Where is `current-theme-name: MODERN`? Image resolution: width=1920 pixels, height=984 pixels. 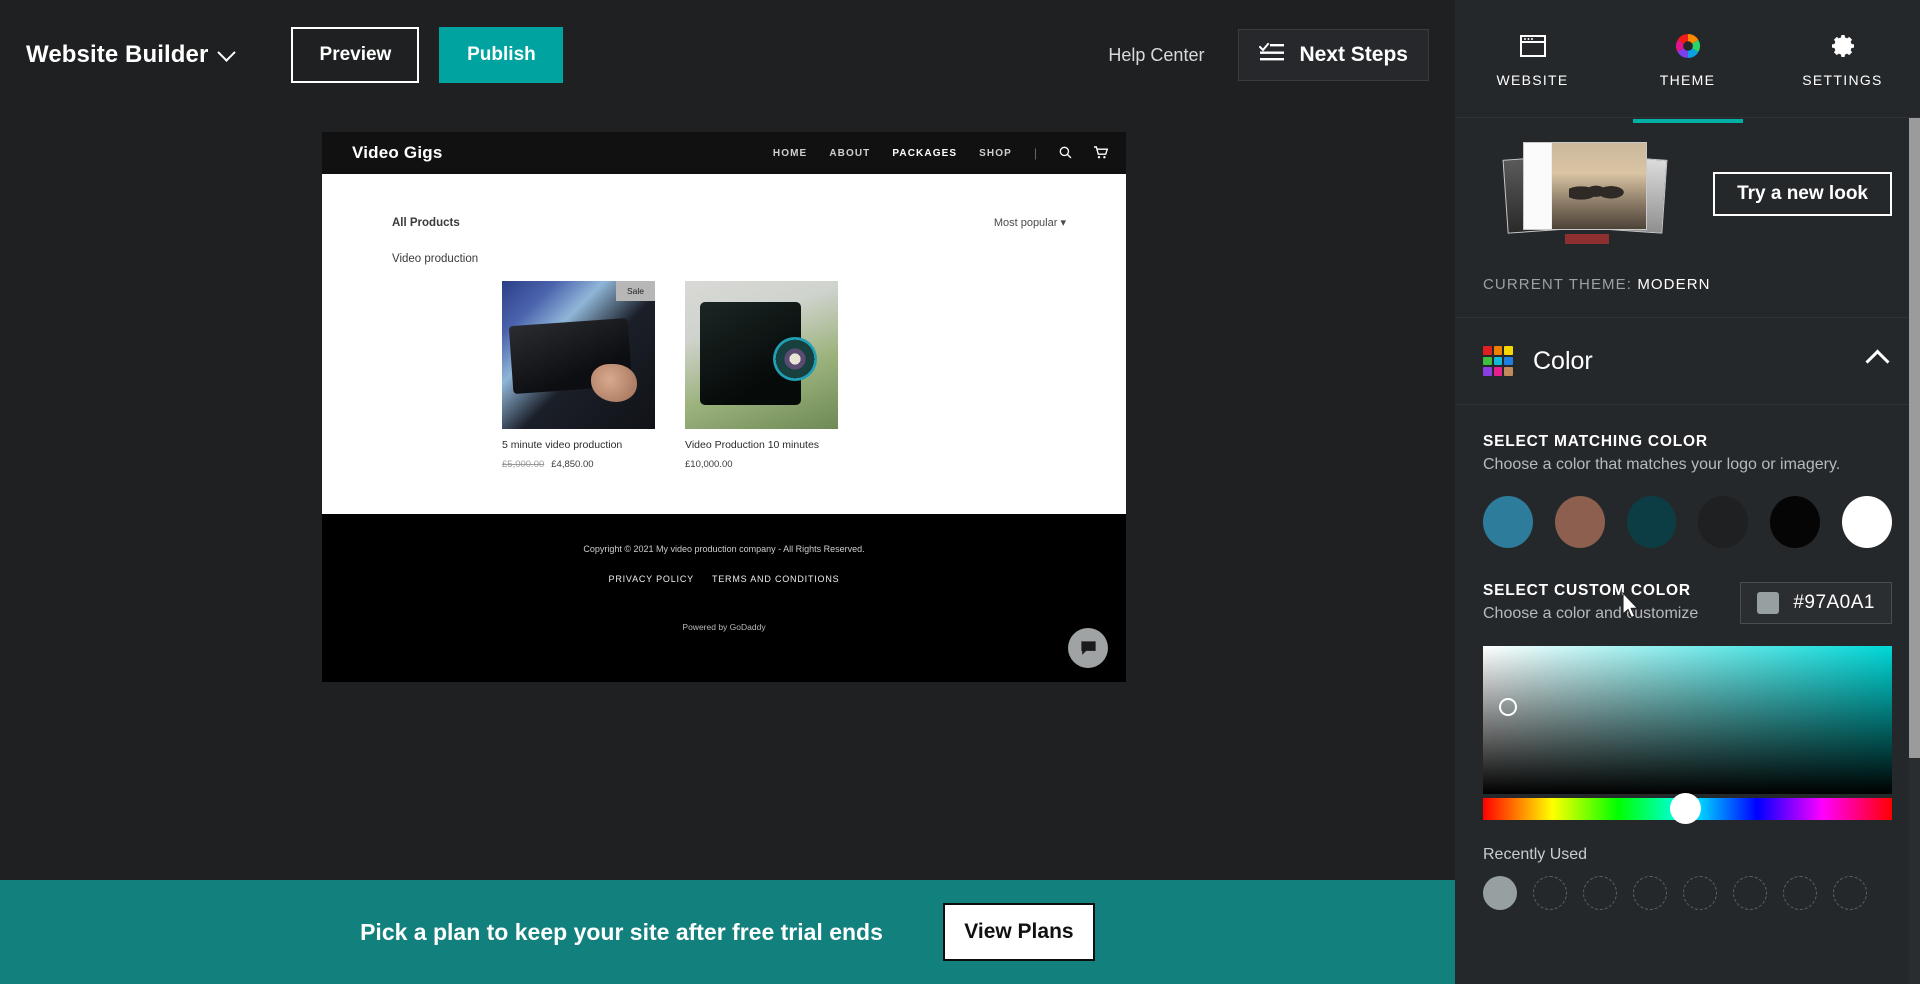 current-theme-name: MODERN is located at coordinates (1674, 284).